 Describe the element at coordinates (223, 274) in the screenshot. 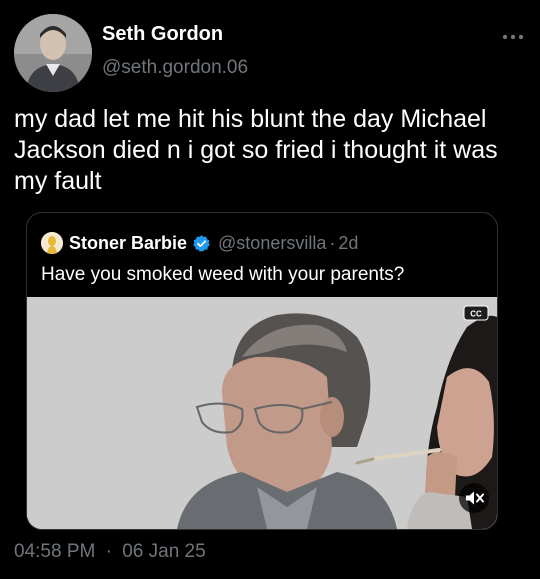

I see `quoted-tweet-text: Have you smoked weed with your parents?` at that location.